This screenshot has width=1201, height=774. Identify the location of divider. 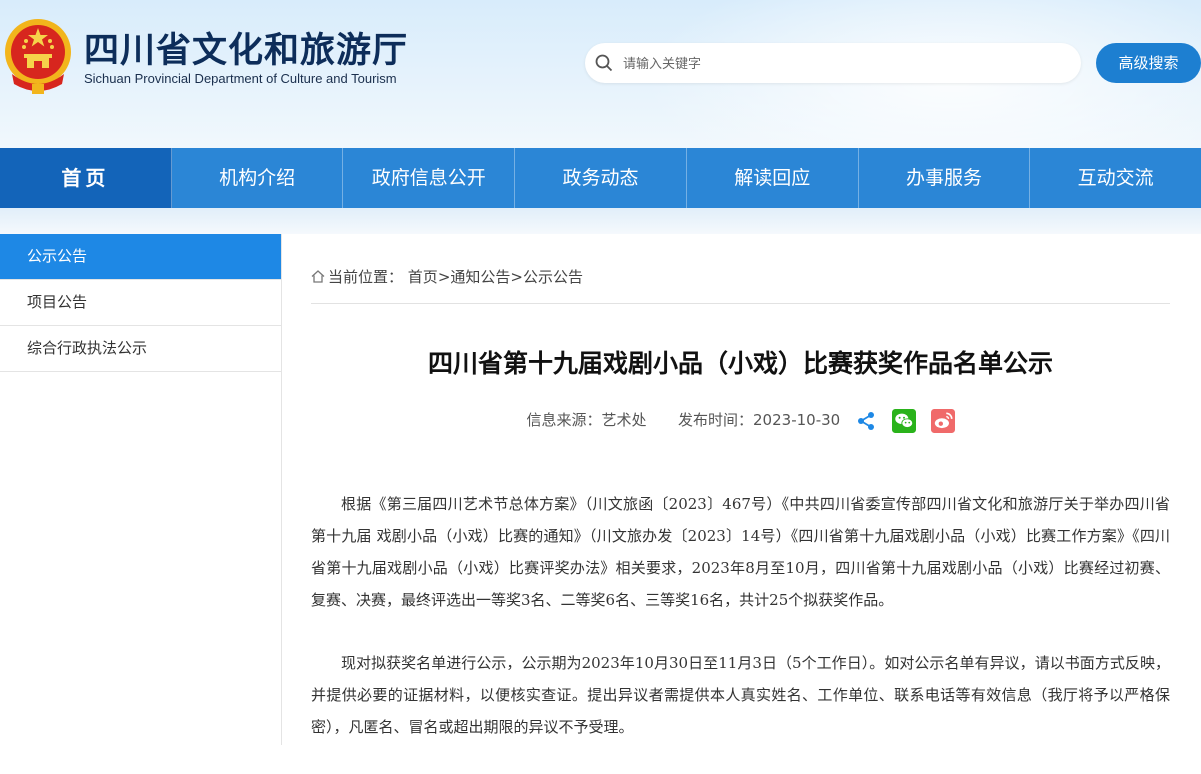
(740, 303).